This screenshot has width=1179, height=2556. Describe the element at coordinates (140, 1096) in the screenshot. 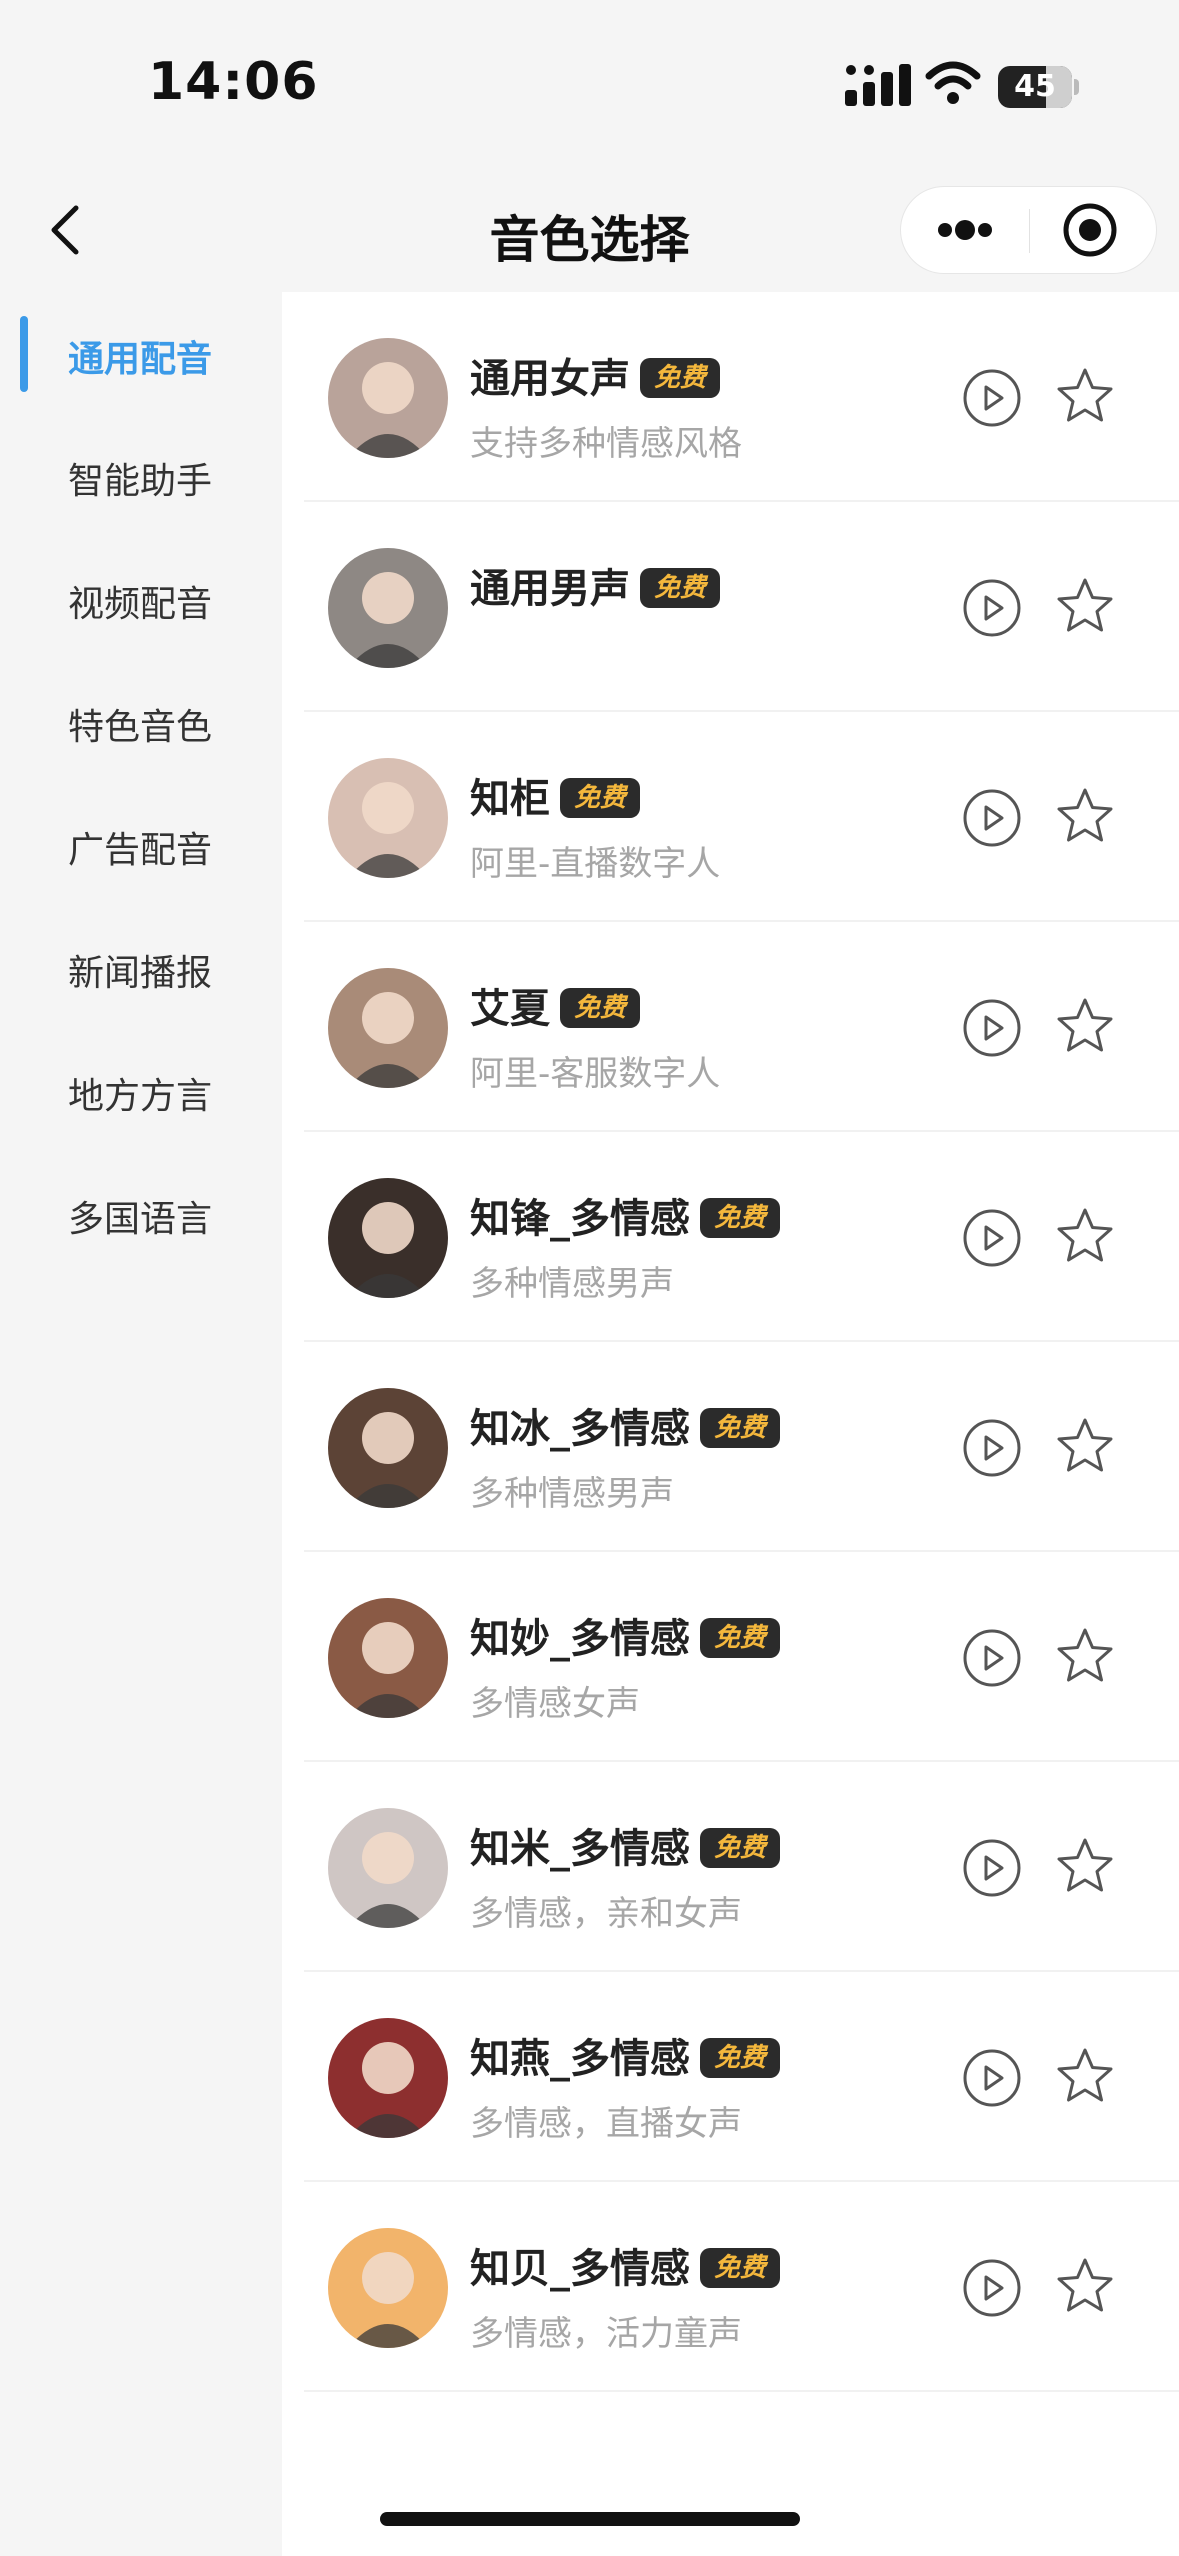

I see `sidebar-item-label: 地方方言` at that location.